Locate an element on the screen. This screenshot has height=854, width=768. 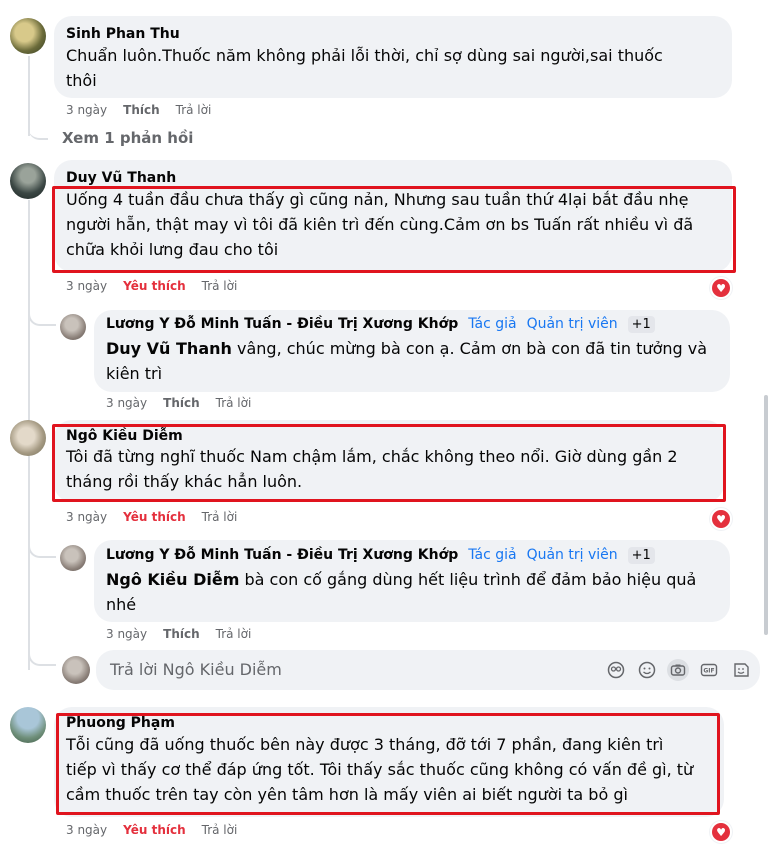
current-user-avatar is located at coordinates (76, 670).